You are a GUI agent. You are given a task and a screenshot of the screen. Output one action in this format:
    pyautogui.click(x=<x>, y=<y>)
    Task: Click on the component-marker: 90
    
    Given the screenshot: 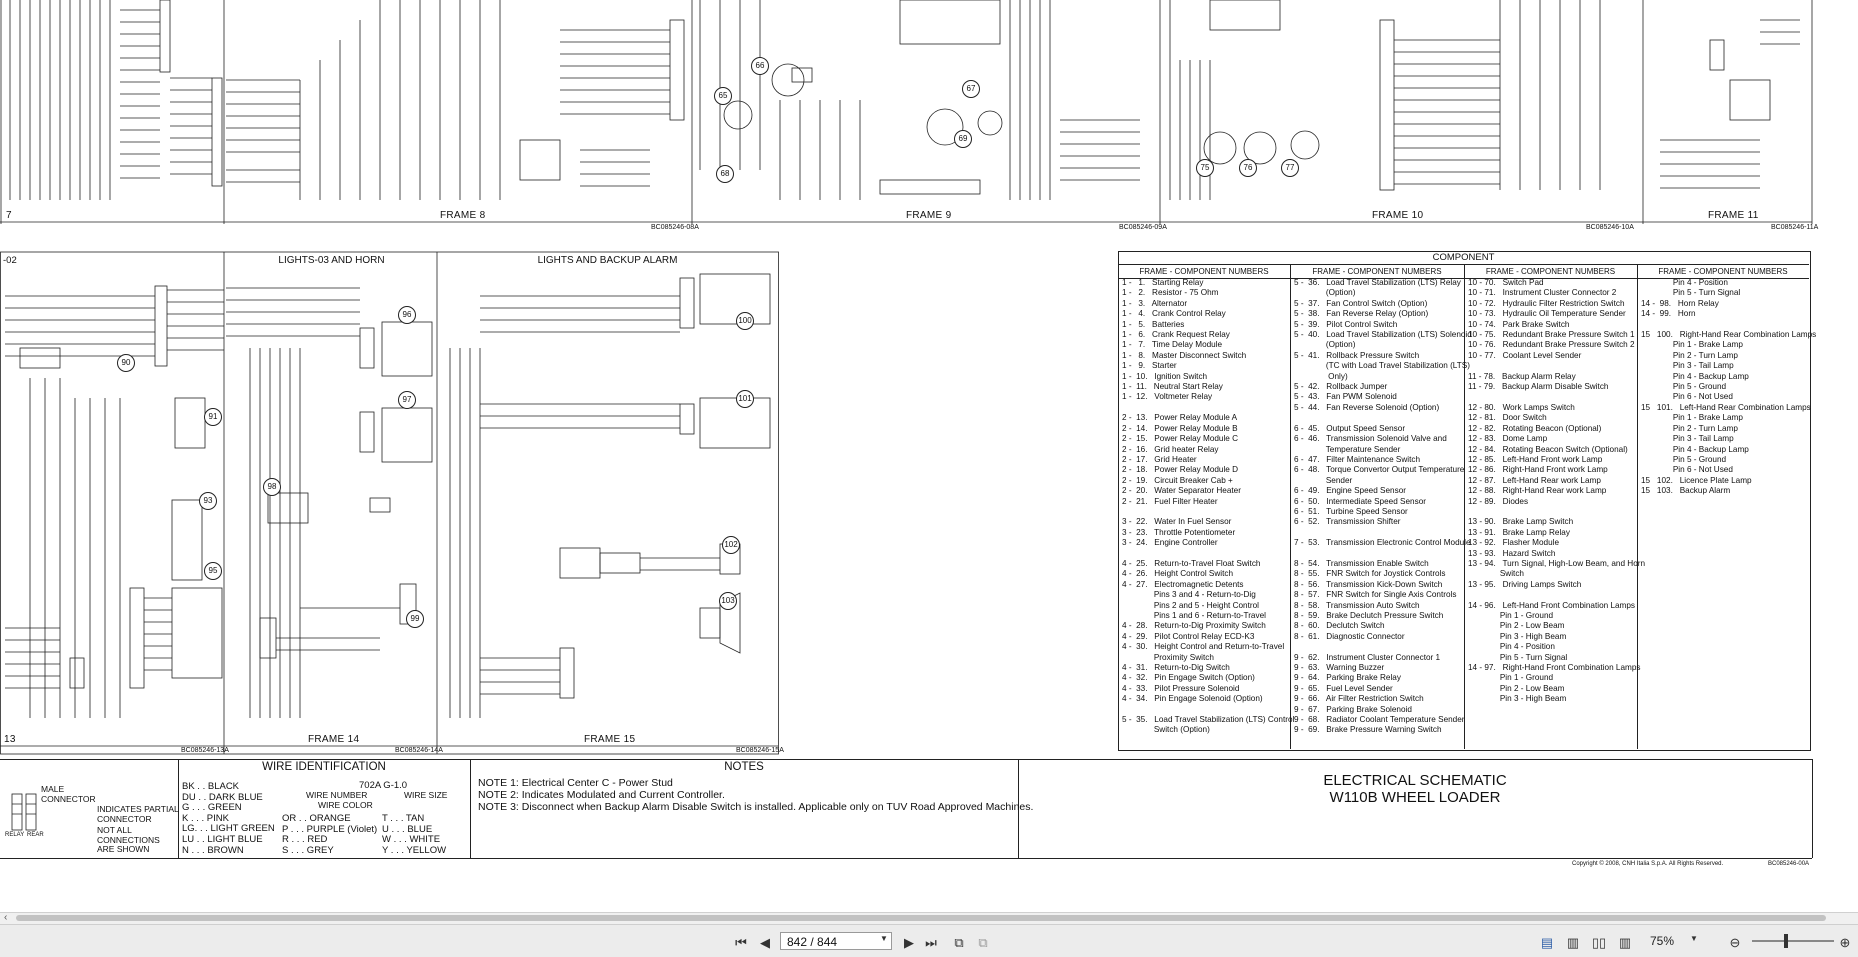 What is the action you would take?
    pyautogui.click(x=126, y=363)
    